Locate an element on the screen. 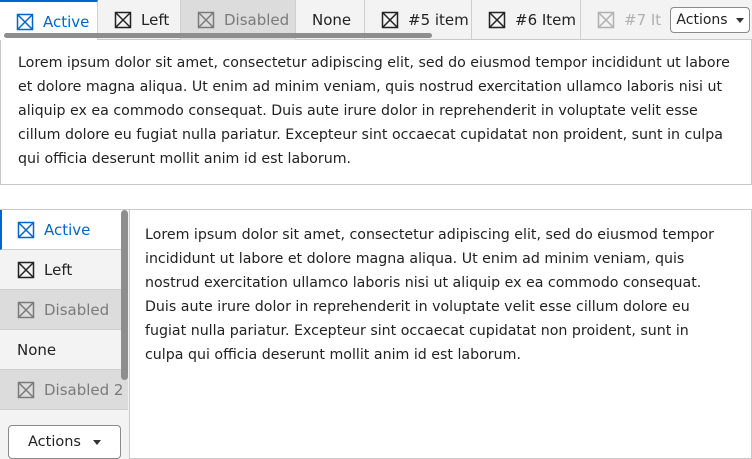  tab-7-item: #7 It is located at coordinates (623, 20).